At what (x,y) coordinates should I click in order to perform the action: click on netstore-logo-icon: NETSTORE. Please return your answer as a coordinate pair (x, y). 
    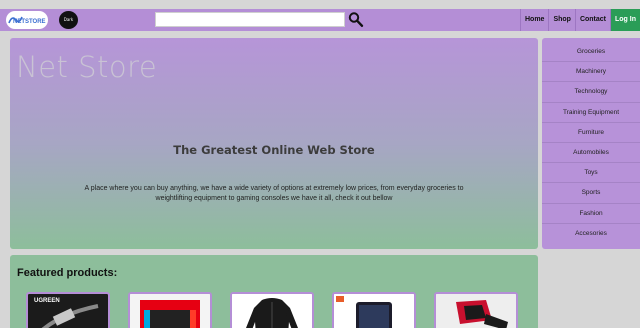
    Looking at the image, I should click on (27, 20).